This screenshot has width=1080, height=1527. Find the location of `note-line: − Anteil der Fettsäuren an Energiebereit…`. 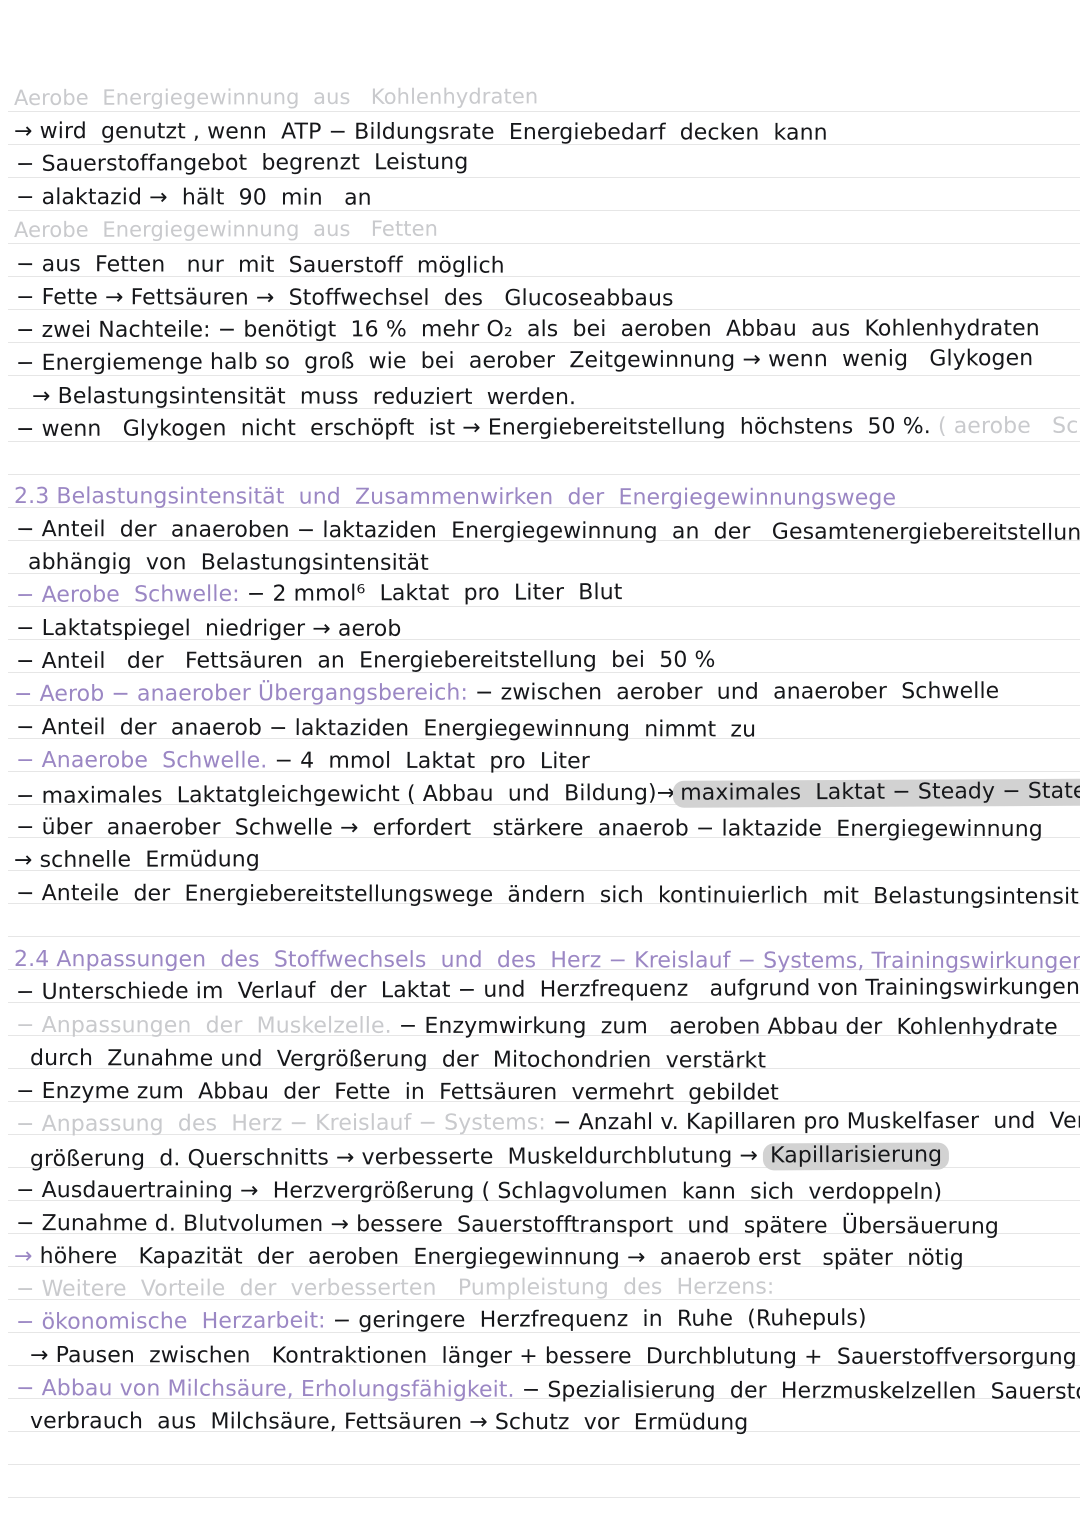

note-line: − Anteil der Fettsäuren an Energiebereit… is located at coordinates (365, 660).